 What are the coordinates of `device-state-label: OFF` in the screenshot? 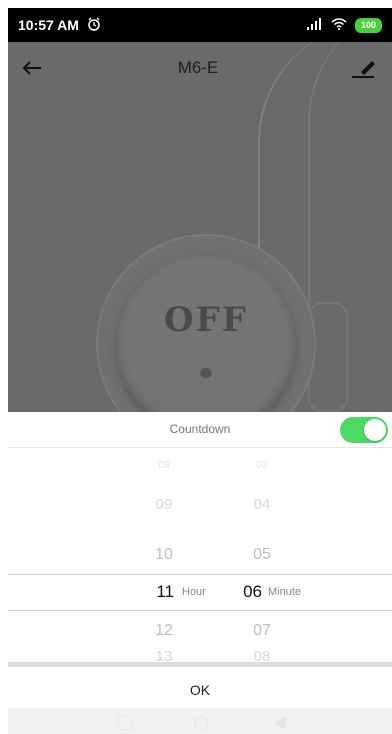 It's located at (206, 320).